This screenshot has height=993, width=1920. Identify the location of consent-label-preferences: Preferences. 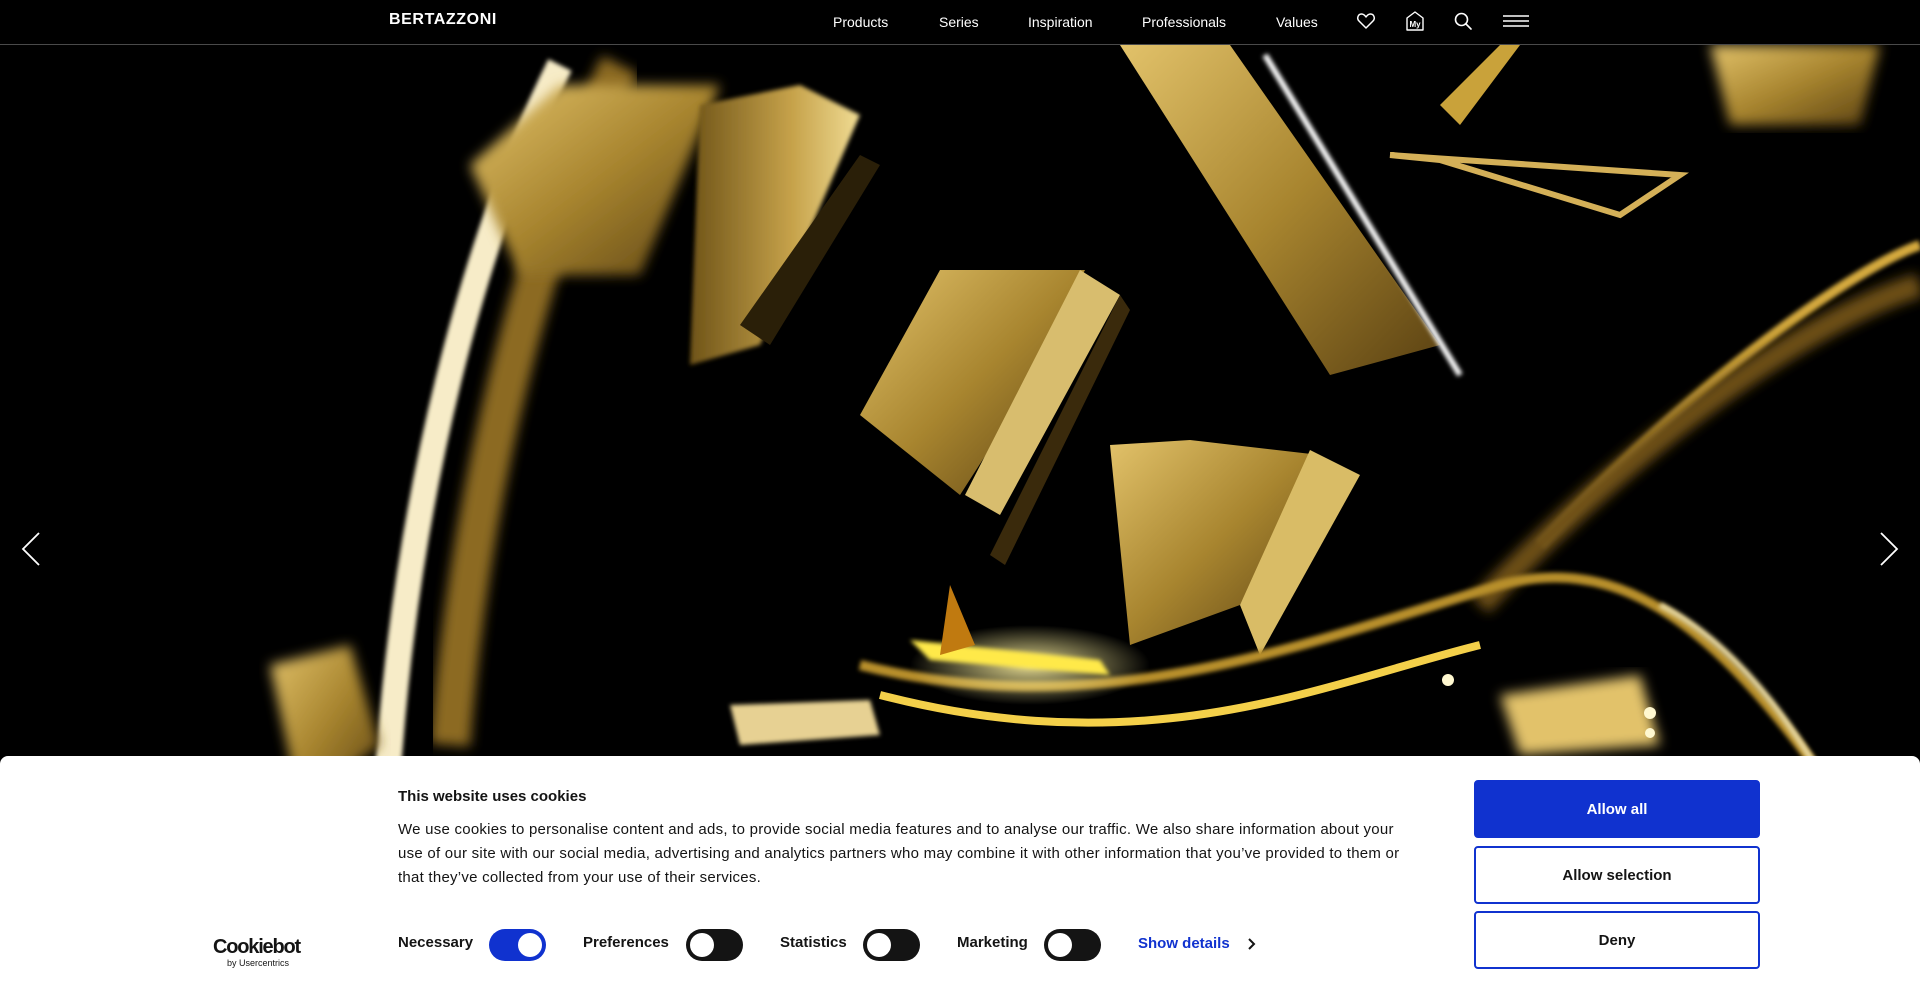
(626, 942).